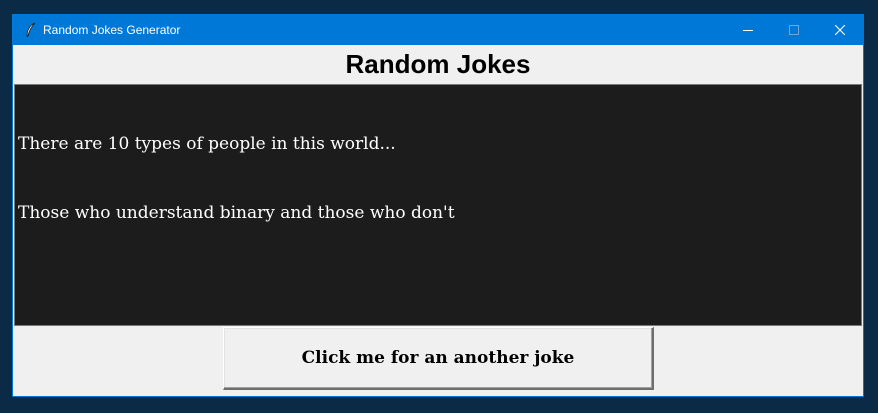 This screenshot has width=878, height=413. I want to click on close-button, so click(840, 30).